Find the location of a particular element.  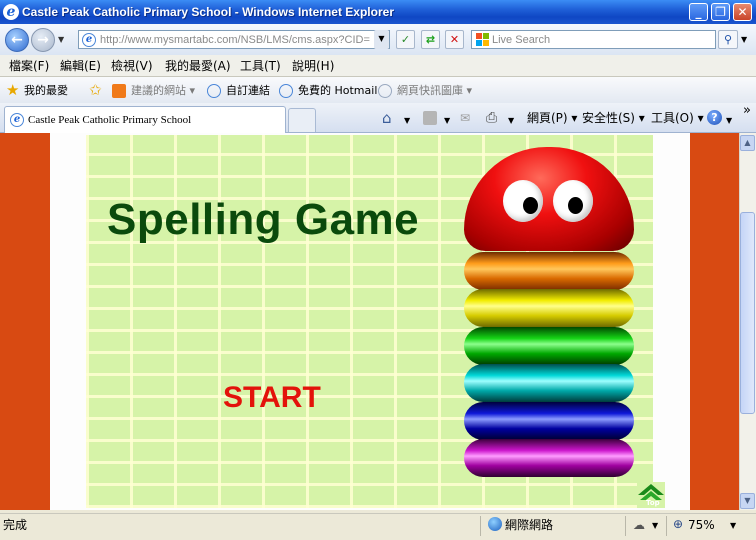

print-icon: ⎙ is located at coordinates (491, 118).